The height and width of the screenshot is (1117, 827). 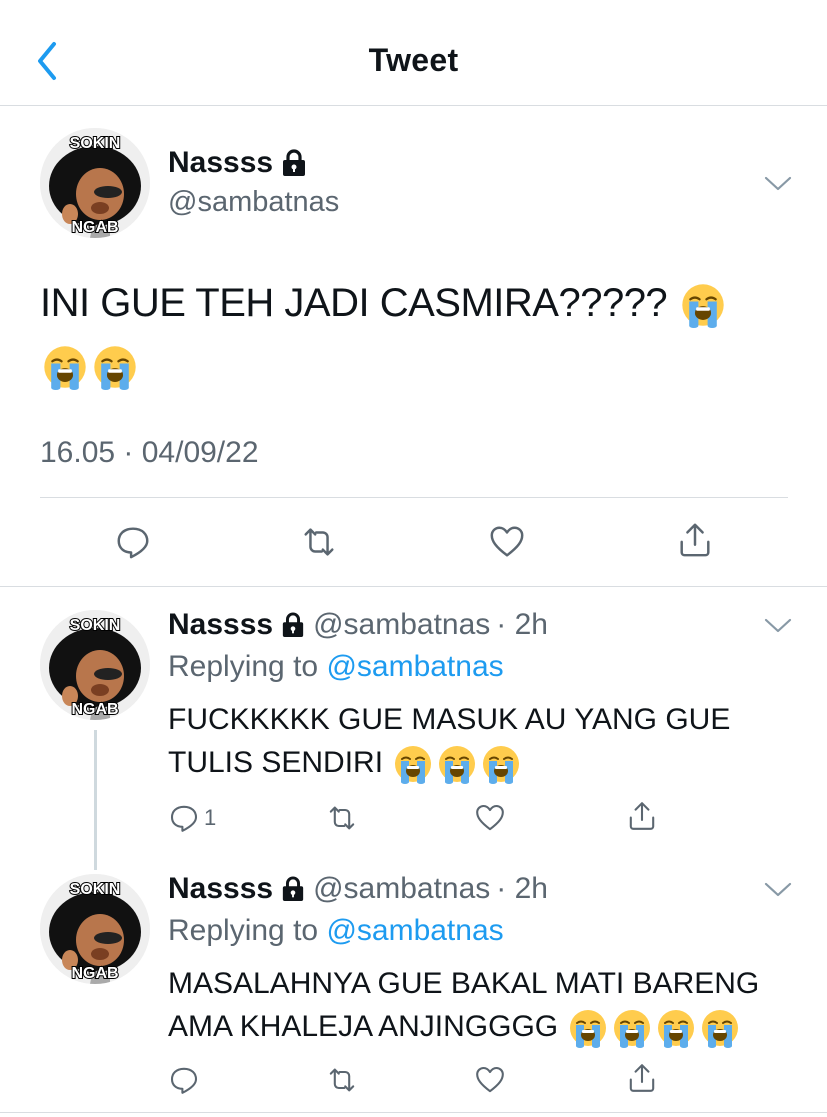 I want to click on reply-text-line: MASALAHNYA GUE BAKAL MATI BARENG, so click(x=464, y=983).